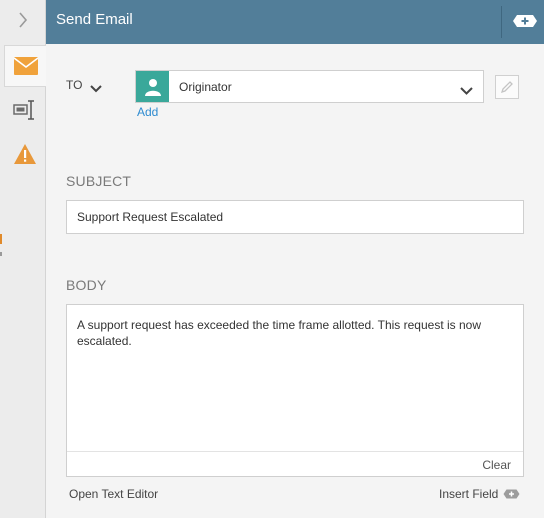  Describe the element at coordinates (74, 85) in the screenshot. I see `to-label: TO` at that location.